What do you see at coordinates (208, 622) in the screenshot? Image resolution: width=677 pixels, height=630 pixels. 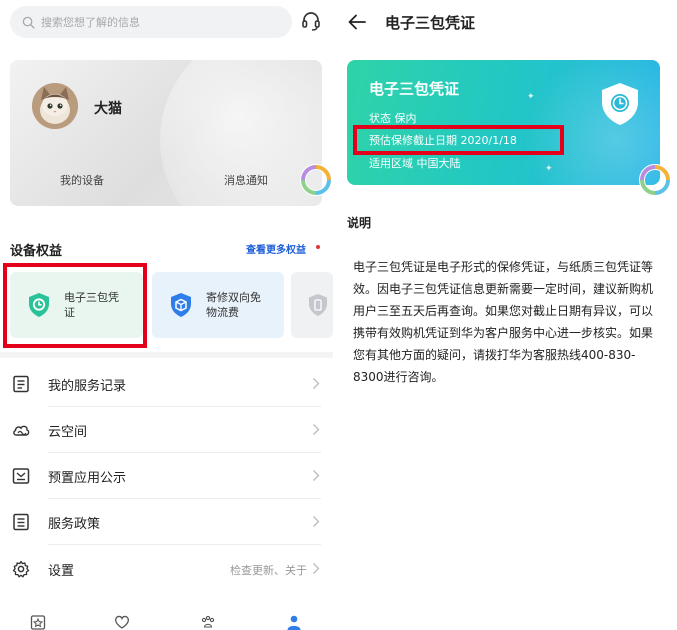 I see `paw-tab-icon` at bounding box center [208, 622].